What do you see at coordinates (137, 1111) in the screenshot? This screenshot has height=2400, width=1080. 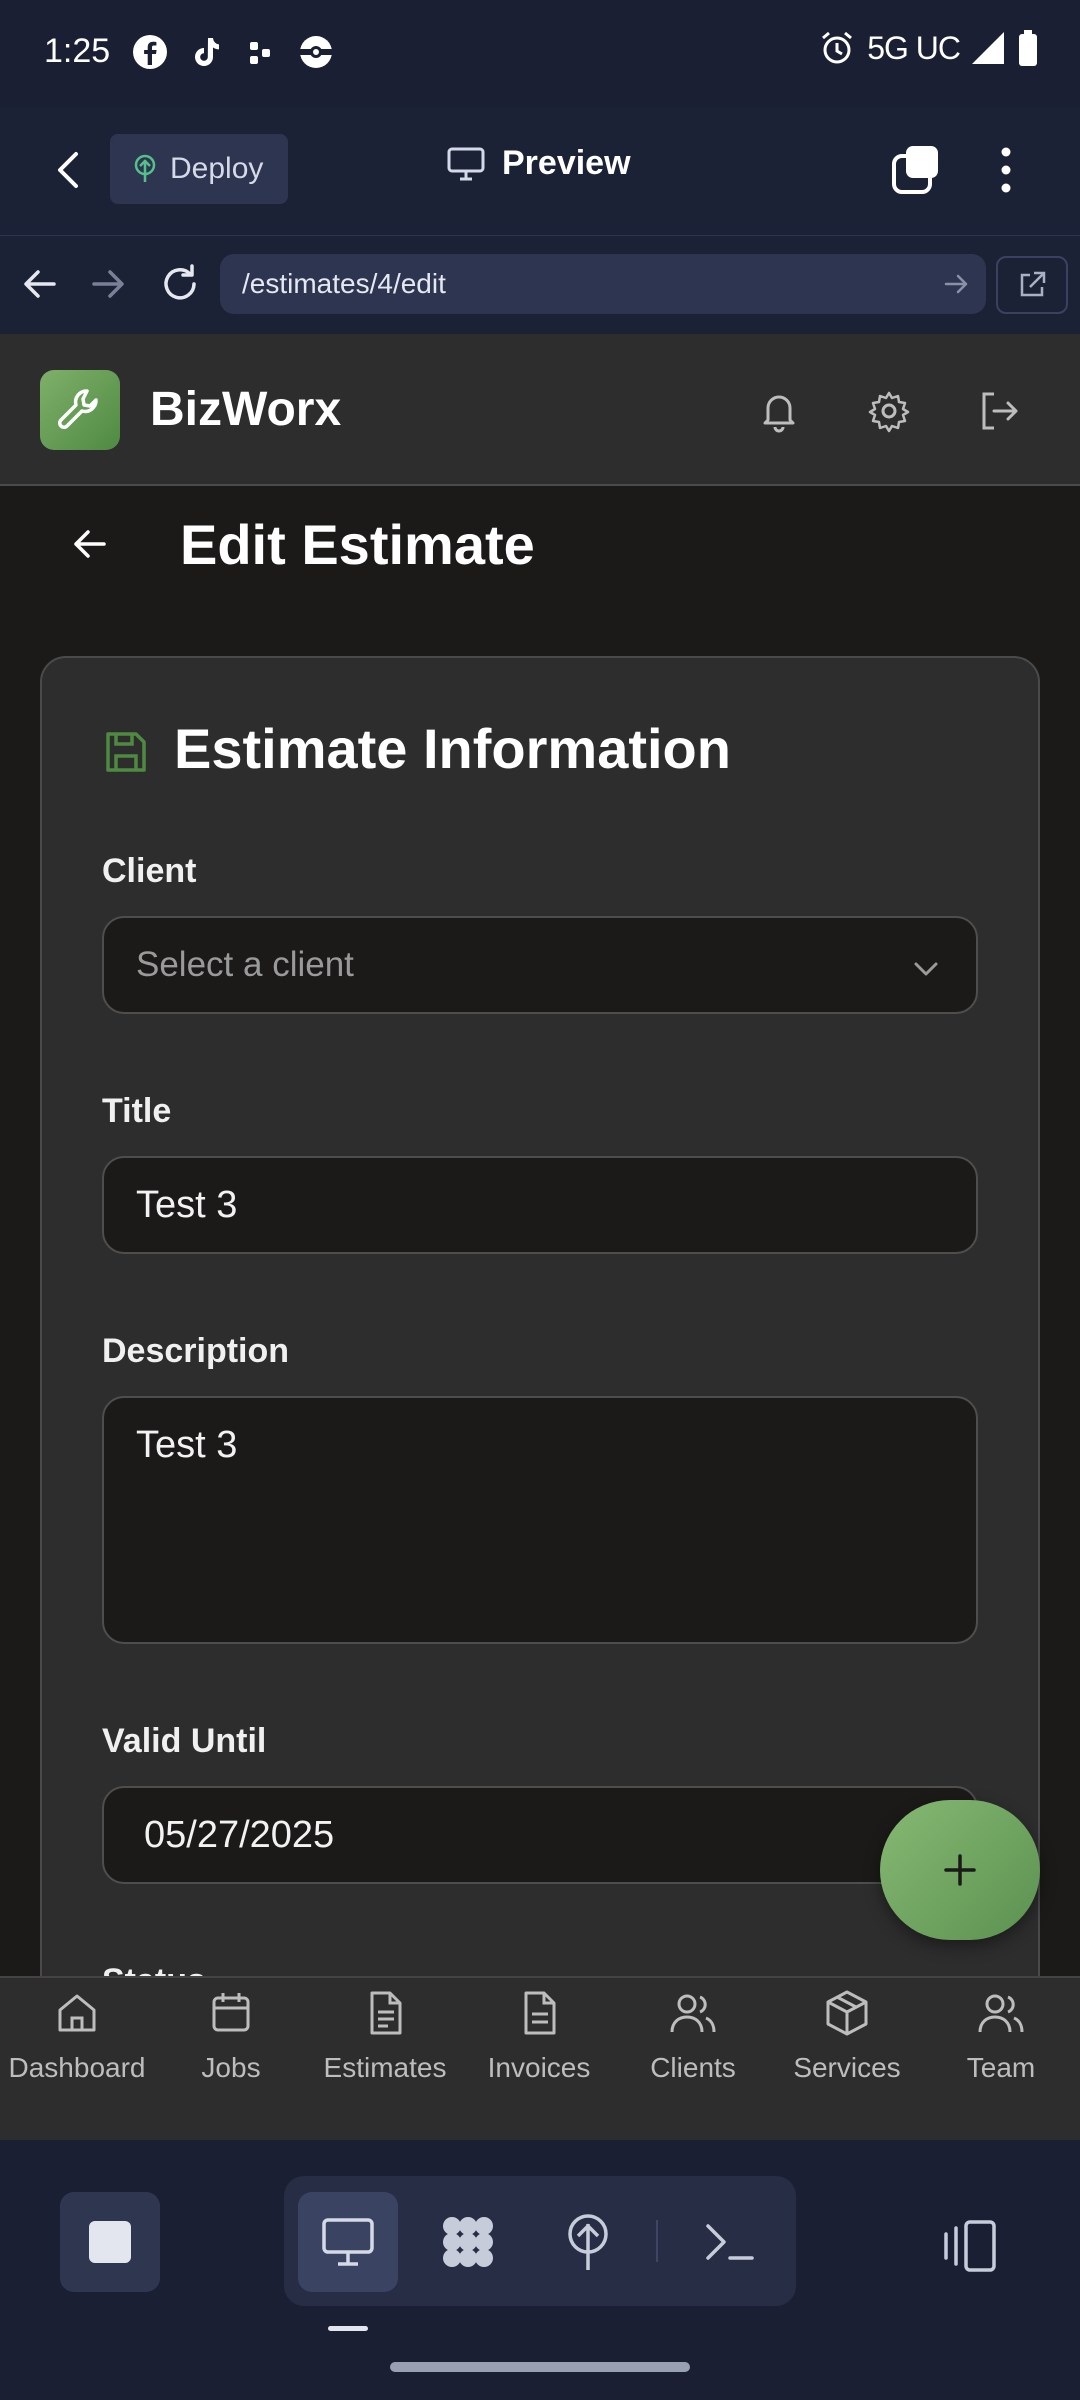 I see `title-label: Title` at bounding box center [137, 1111].